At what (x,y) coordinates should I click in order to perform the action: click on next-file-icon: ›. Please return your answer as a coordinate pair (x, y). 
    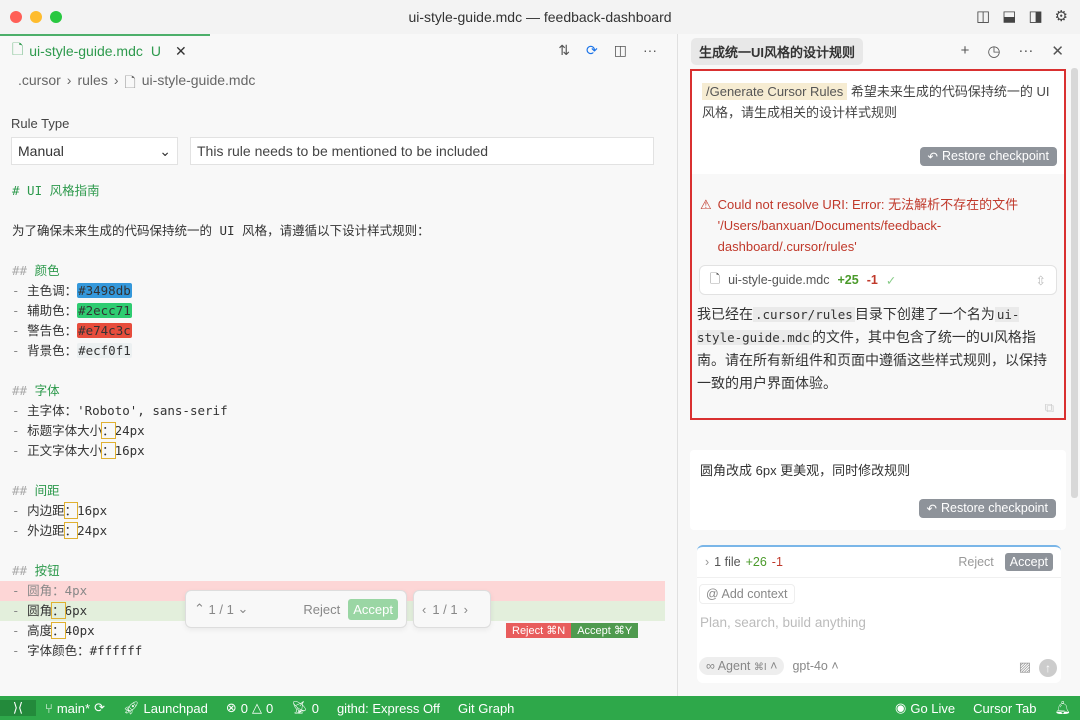
    Looking at the image, I should click on (466, 609).